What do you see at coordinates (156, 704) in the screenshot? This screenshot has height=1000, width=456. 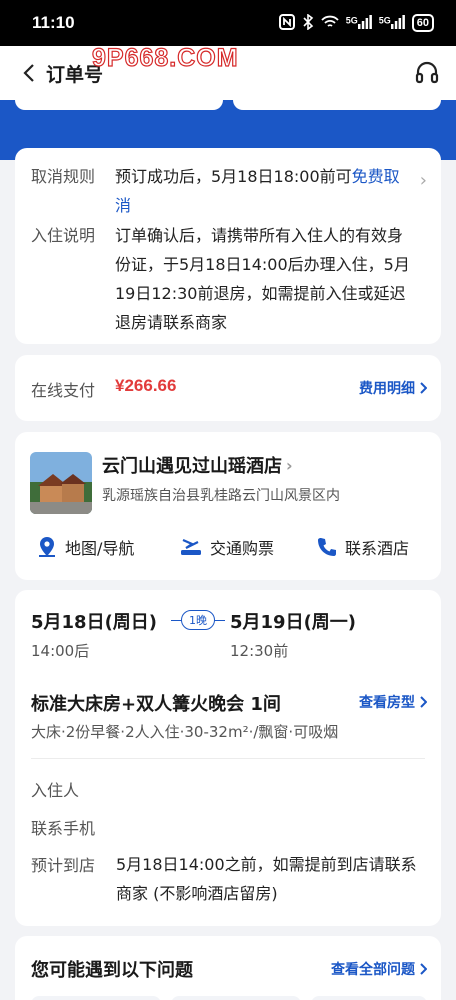 I see `room-name: 标准大床房+双人篝火晚会 1间` at bounding box center [156, 704].